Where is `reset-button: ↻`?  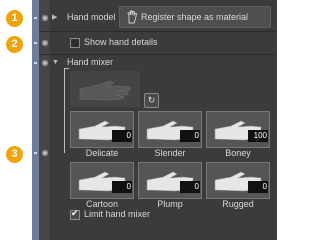 reset-button: ↻ is located at coordinates (151, 100).